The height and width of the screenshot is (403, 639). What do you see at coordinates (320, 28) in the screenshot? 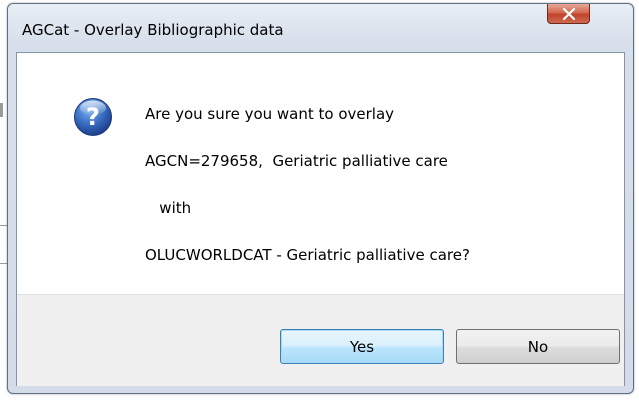
I see `title-bar: AGCat - Overlay Bibliographic data` at bounding box center [320, 28].